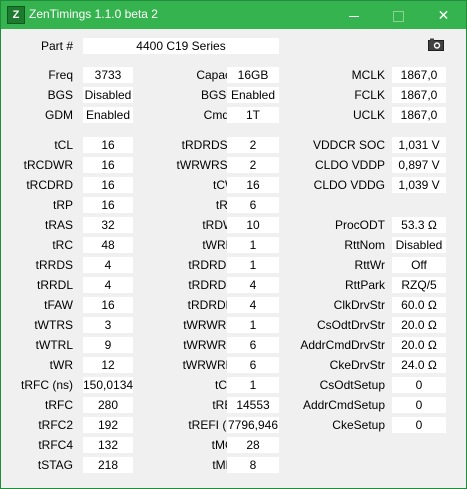 The width and height of the screenshot is (467, 489). I want to click on timing-label: tSTAG, so click(55, 465).